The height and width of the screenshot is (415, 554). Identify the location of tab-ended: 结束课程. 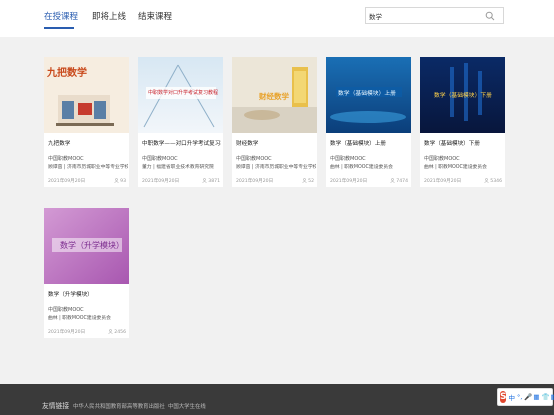
(155, 16).